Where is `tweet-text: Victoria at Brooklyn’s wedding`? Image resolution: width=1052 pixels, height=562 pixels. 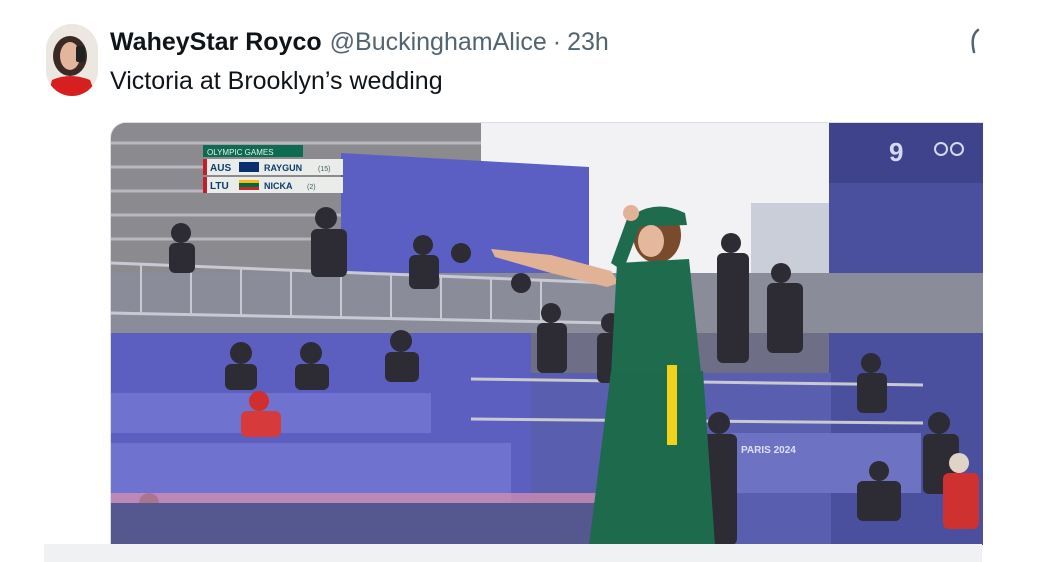 tweet-text: Victoria at Brooklyn’s wedding is located at coordinates (276, 81).